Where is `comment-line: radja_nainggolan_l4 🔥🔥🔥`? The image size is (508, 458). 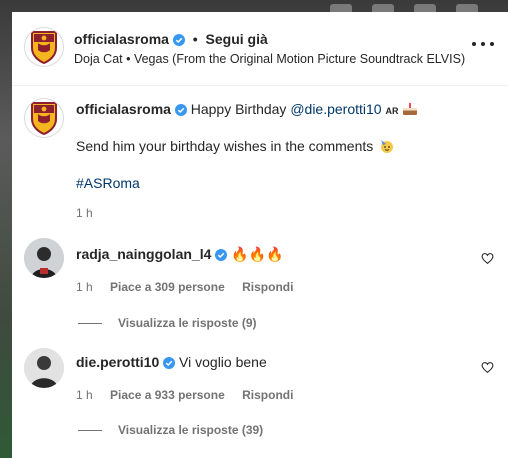
comment-line: radja_nainggolan_l4 🔥🔥🔥 is located at coordinates (179, 254).